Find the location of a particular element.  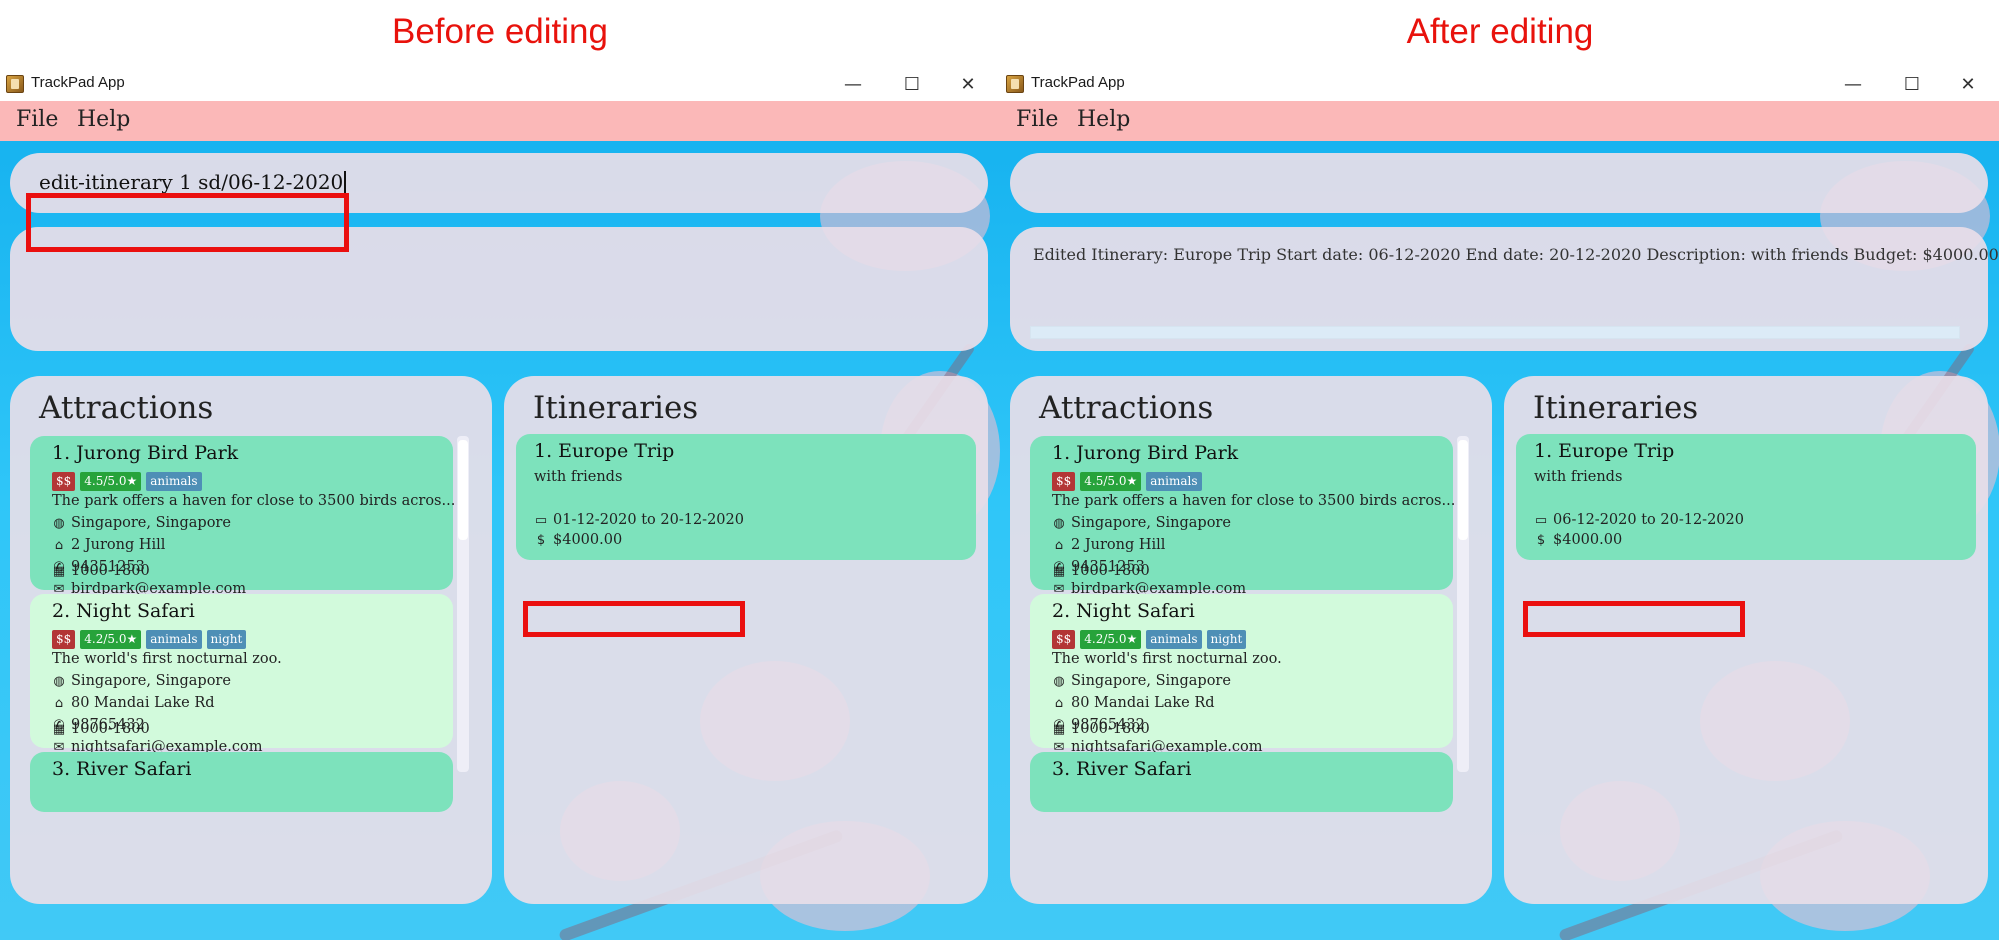

title-bar: TrackPad App — ☐ ✕ is located at coordinates (1499, 84).